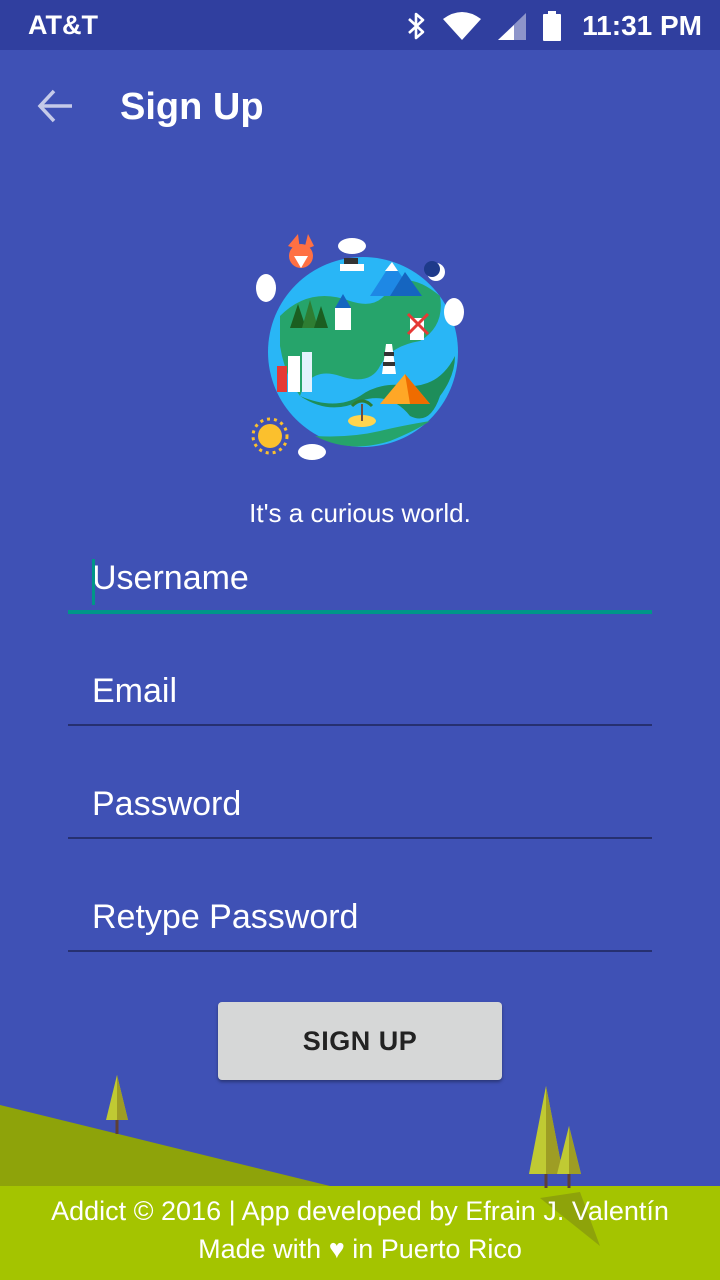  What do you see at coordinates (416, 26) in the screenshot?
I see `bluetooth-icon` at bounding box center [416, 26].